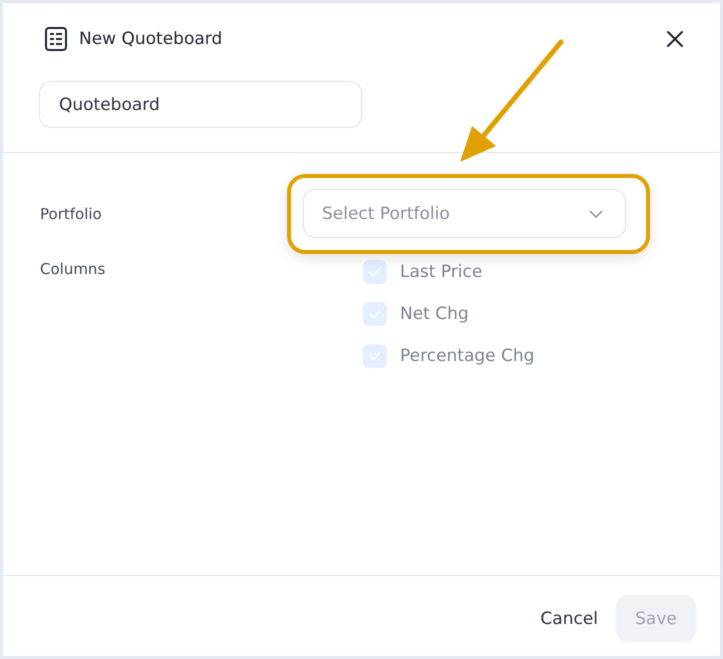 This screenshot has width=723, height=659. Describe the element at coordinates (596, 214) in the screenshot. I see `chevron-down-icon` at that location.